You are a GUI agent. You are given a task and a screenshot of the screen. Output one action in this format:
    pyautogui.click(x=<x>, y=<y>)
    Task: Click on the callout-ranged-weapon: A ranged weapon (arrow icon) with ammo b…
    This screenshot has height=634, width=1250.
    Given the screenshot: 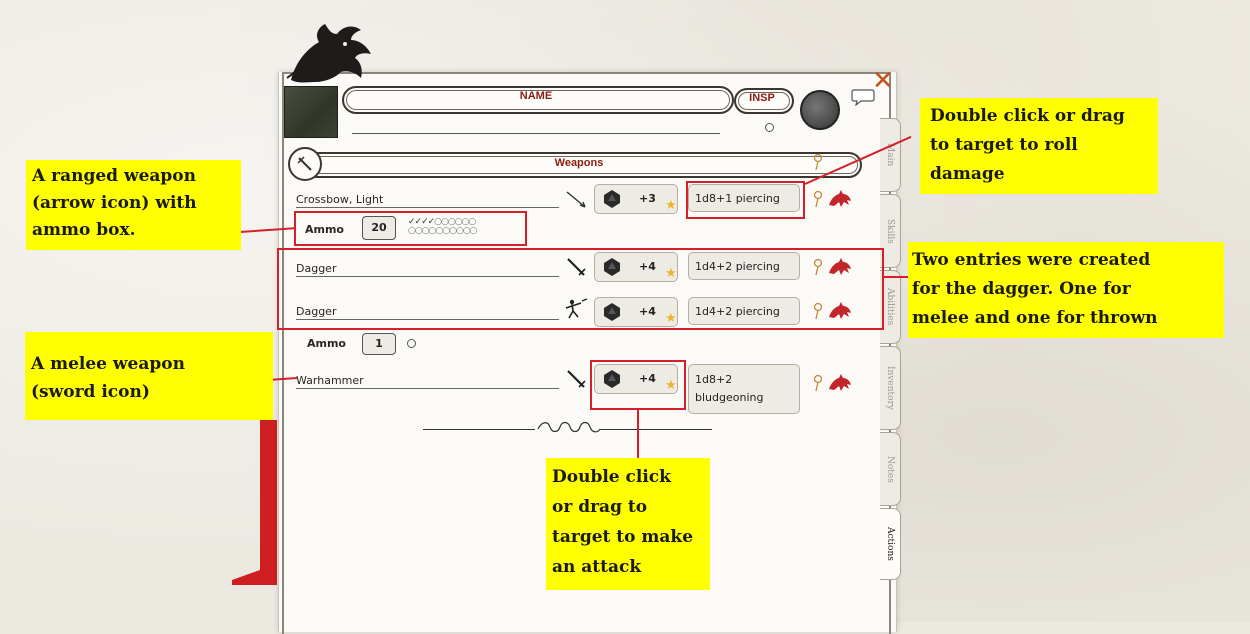 What is the action you would take?
    pyautogui.click(x=133, y=205)
    